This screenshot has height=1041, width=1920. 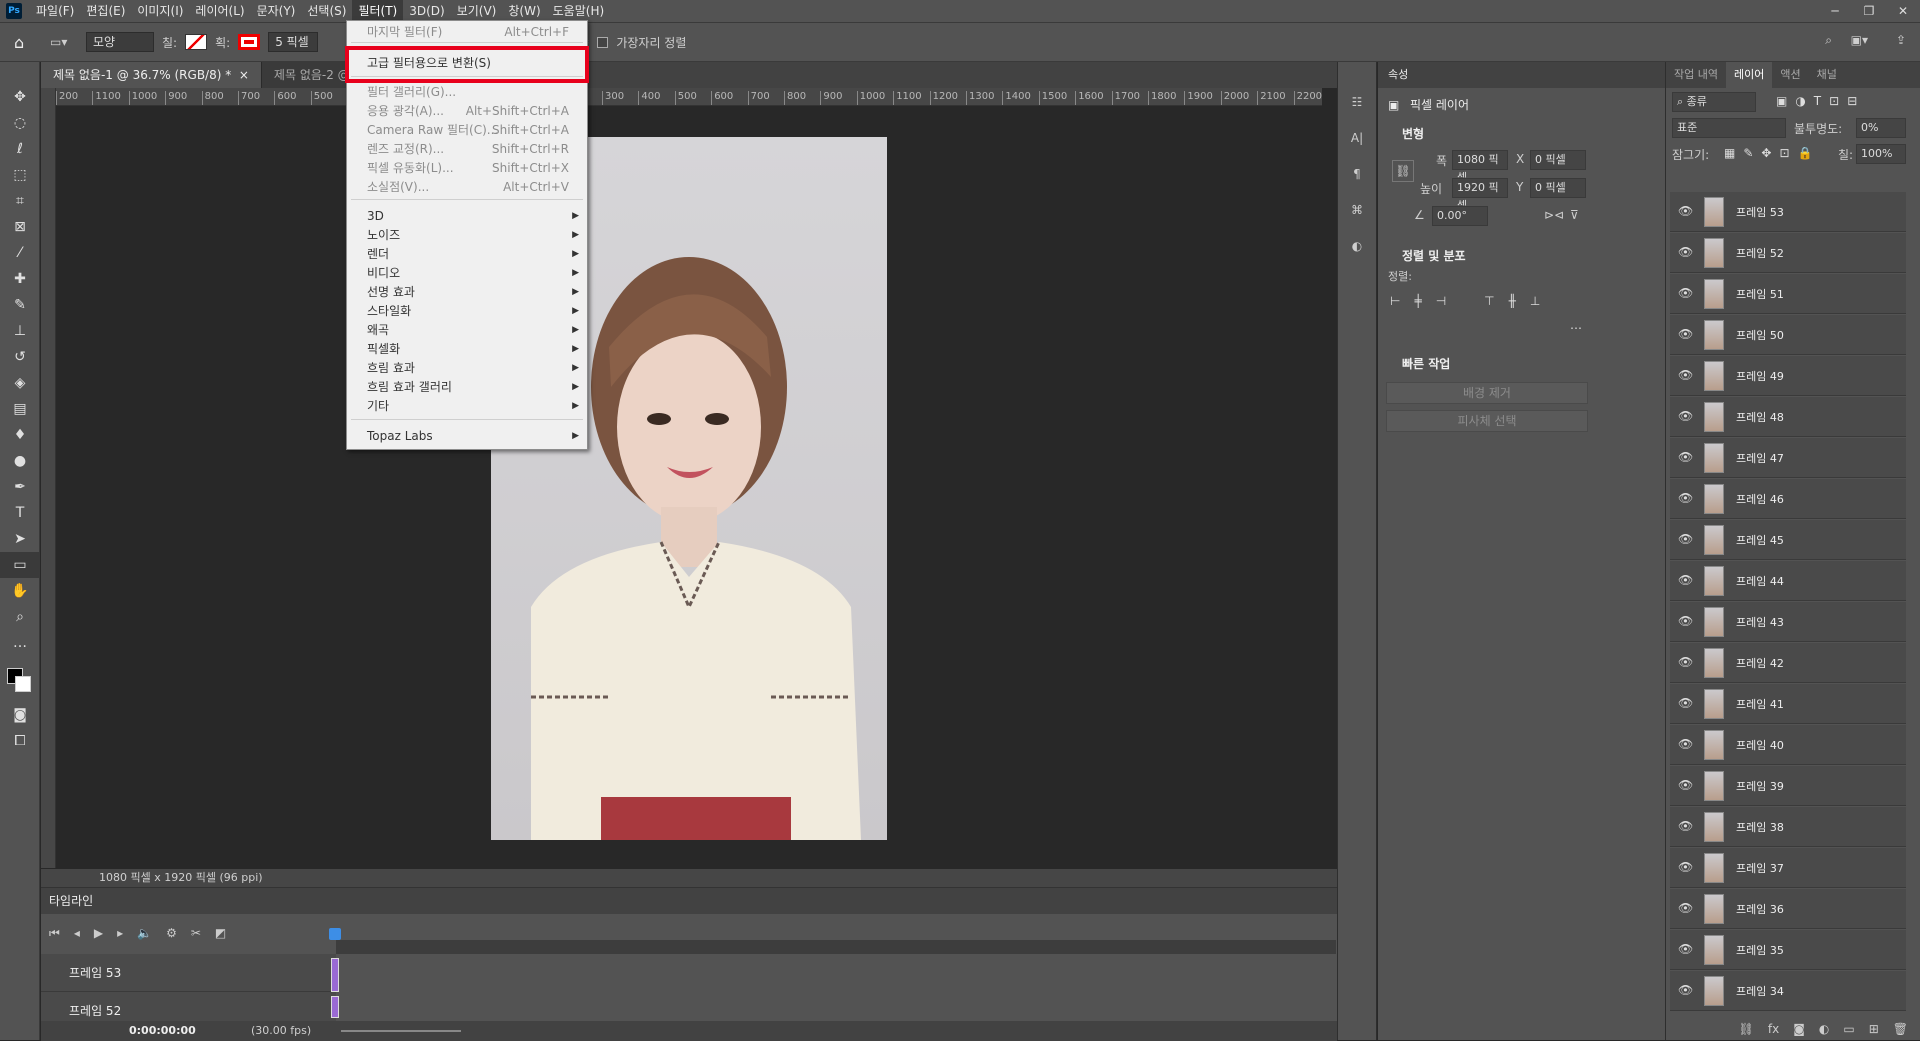 I want to click on stroke-swatch, so click(x=249, y=42).